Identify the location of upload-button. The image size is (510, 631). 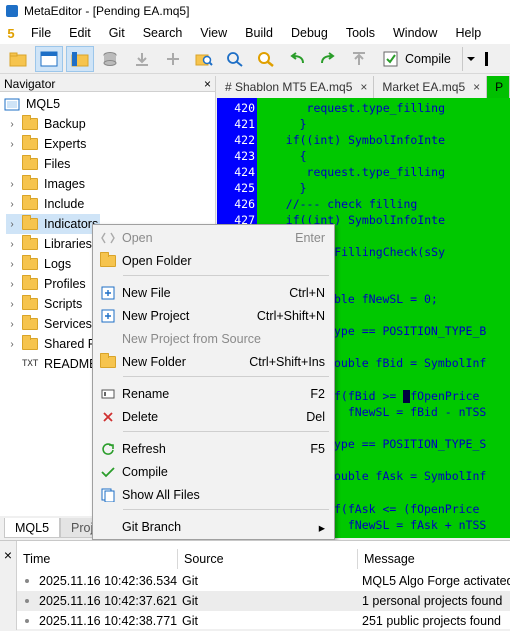
(359, 59).